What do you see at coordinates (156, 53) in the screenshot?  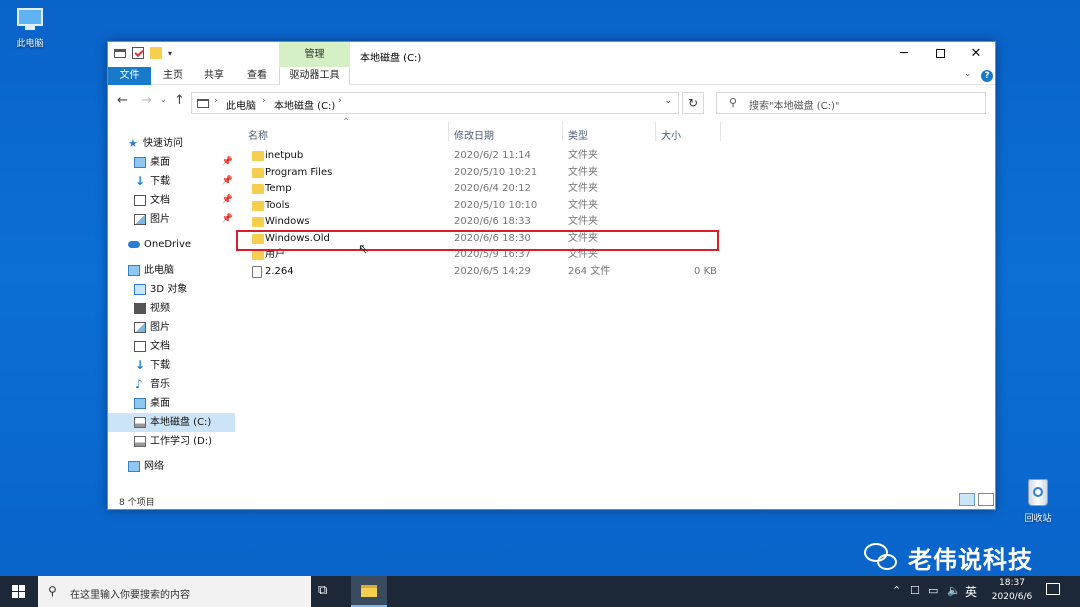 I see `new-folder-icon` at bounding box center [156, 53].